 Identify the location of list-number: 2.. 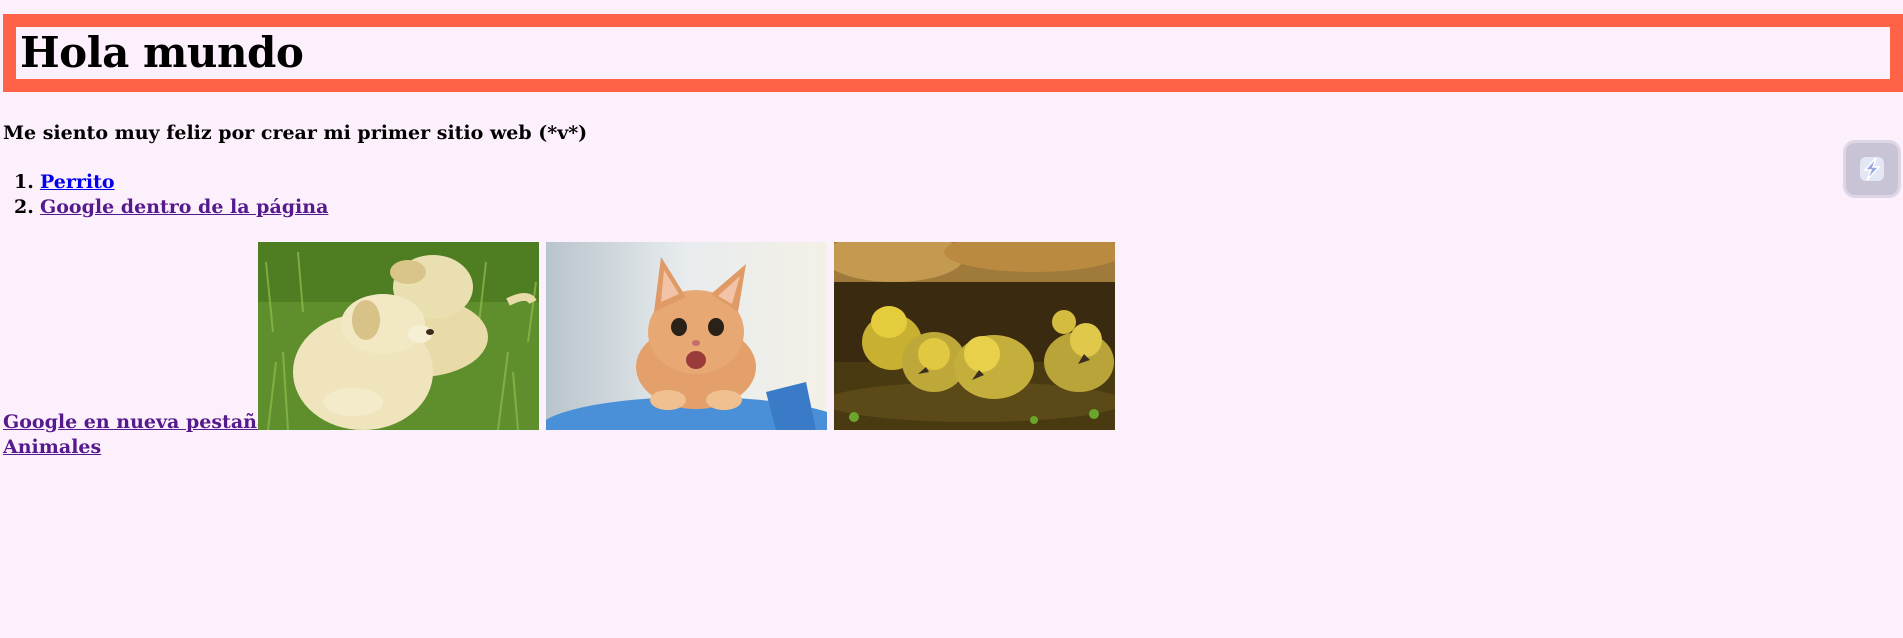
(24, 207).